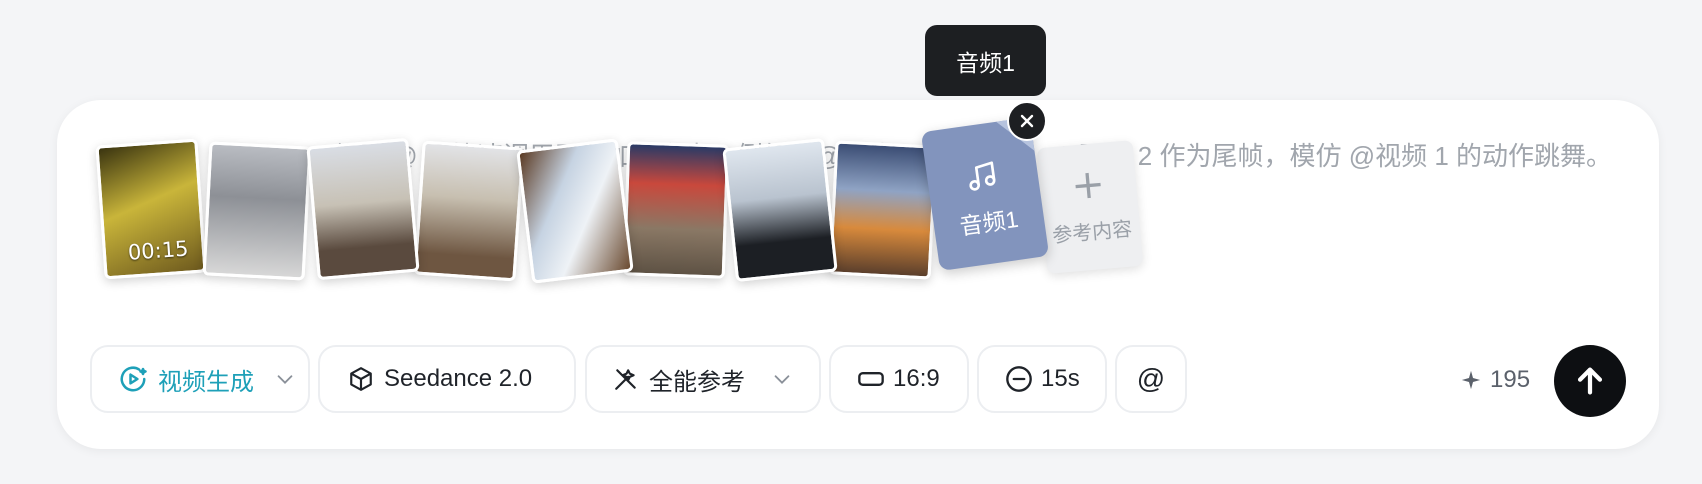  I want to click on music-note-icon, so click(982, 176).